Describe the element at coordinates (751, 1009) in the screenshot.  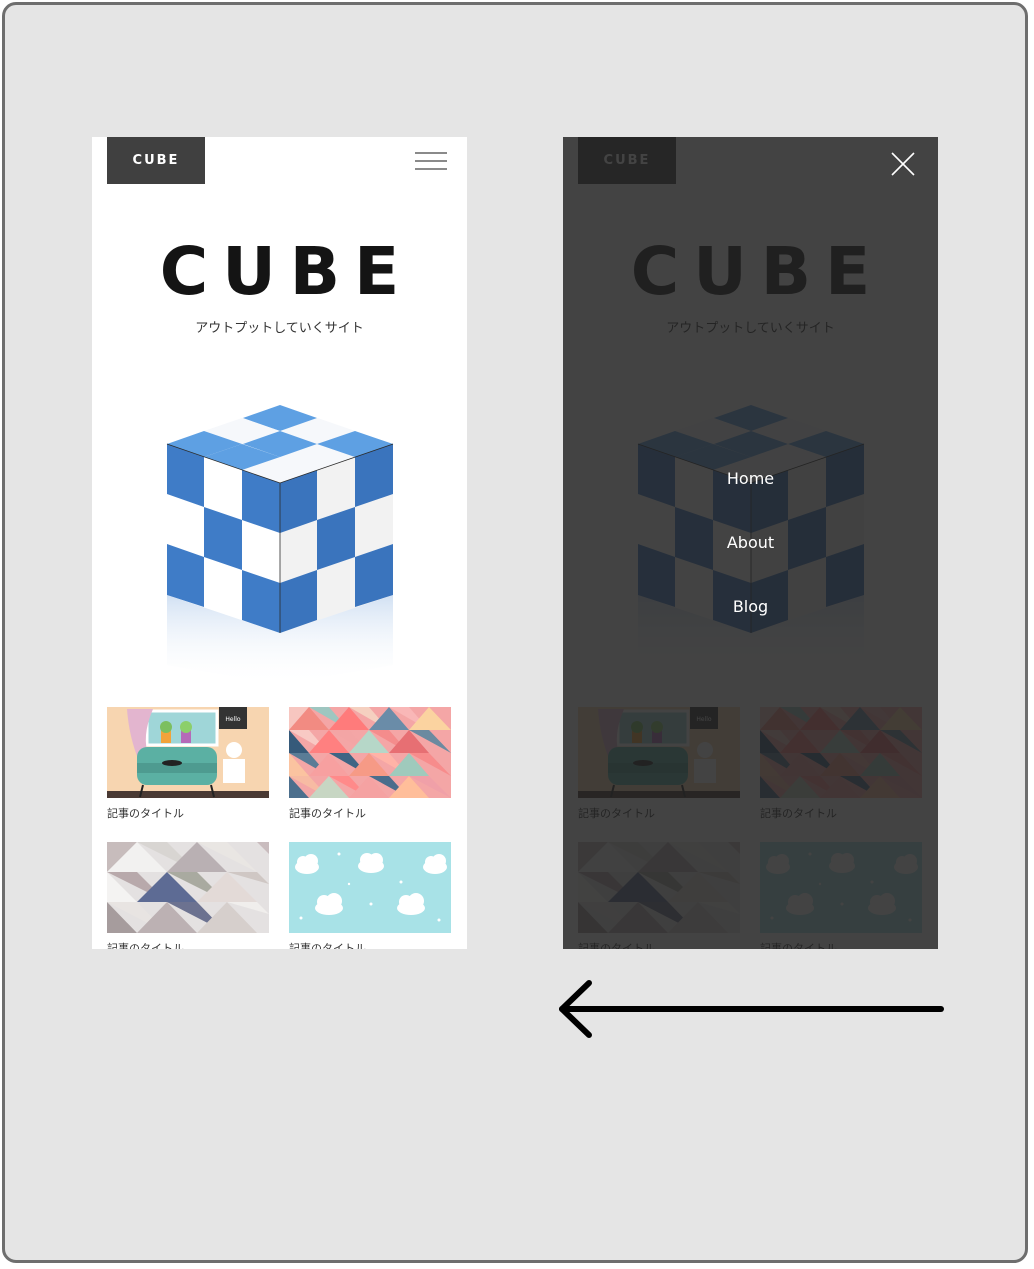
I see `arrow-left-icon` at that location.